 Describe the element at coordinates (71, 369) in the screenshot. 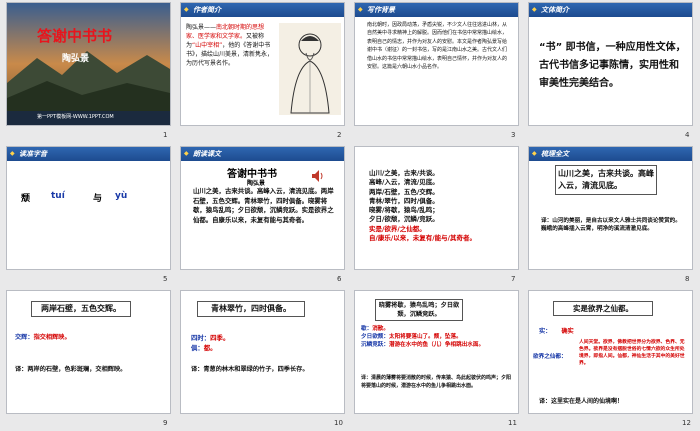

I see `translation-text: 译：两岸的石壁，色彩斑斓，交相辉映。` at that location.